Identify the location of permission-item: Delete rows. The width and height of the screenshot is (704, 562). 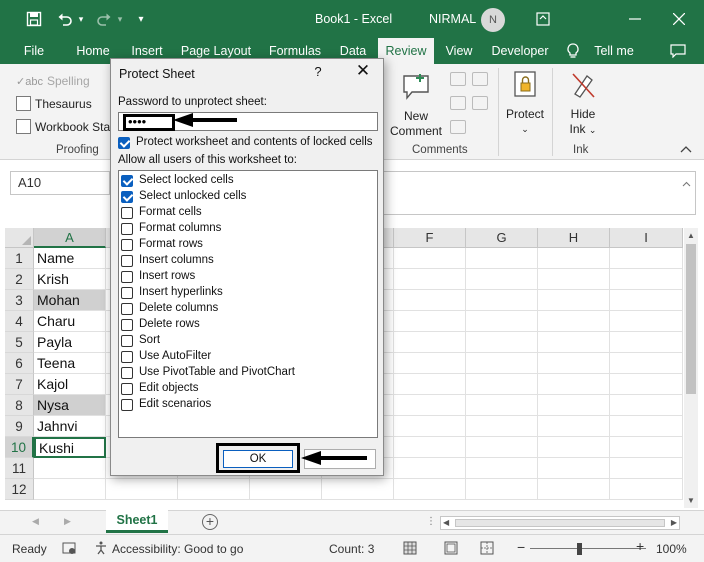
(248, 325).